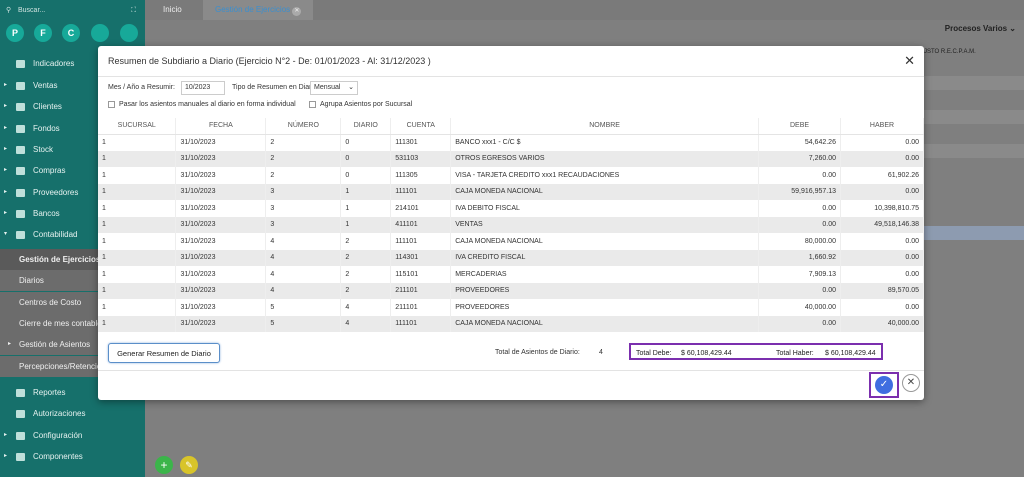 This screenshot has width=1024, height=477. Describe the element at coordinates (980, 28) in the screenshot. I see `procesos-varios-menu: Procesos Varios ⌄` at that location.